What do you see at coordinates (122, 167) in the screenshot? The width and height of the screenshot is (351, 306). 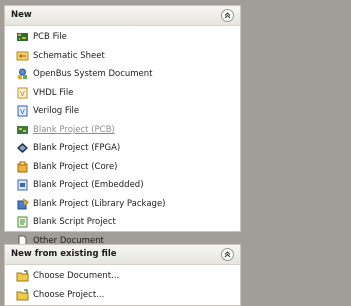 I see `new-blank-project-core-item: Blank Project (Core)` at bounding box center [122, 167].